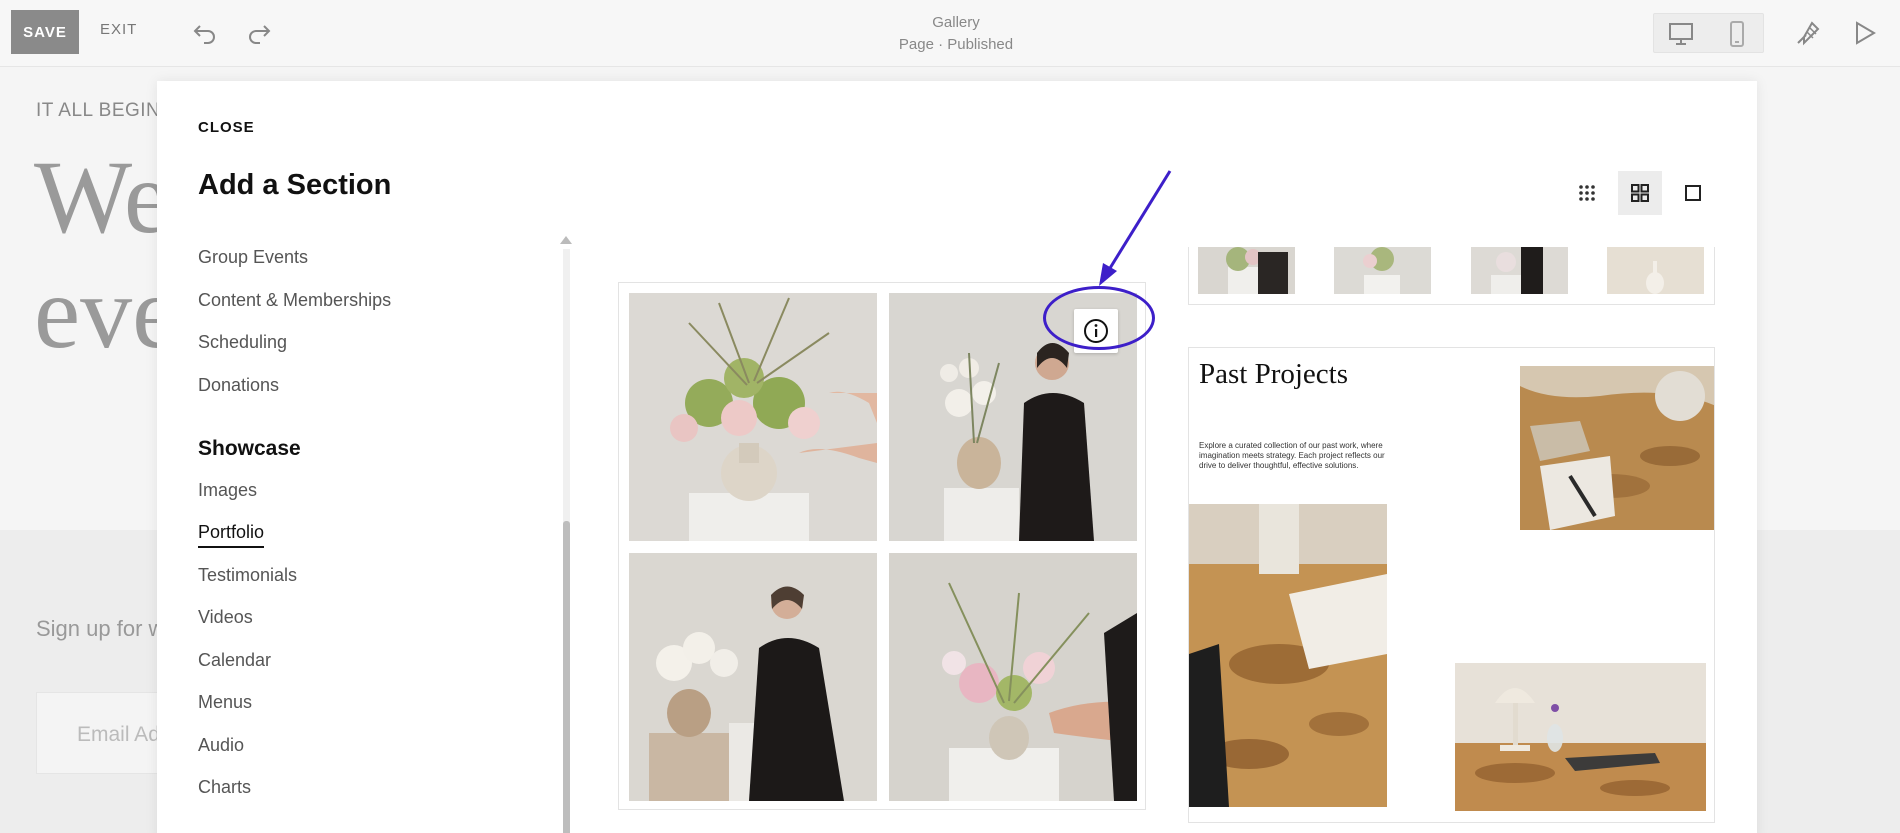 The width and height of the screenshot is (1900, 833). I want to click on email-placeholder: Email Ad, so click(118, 734).